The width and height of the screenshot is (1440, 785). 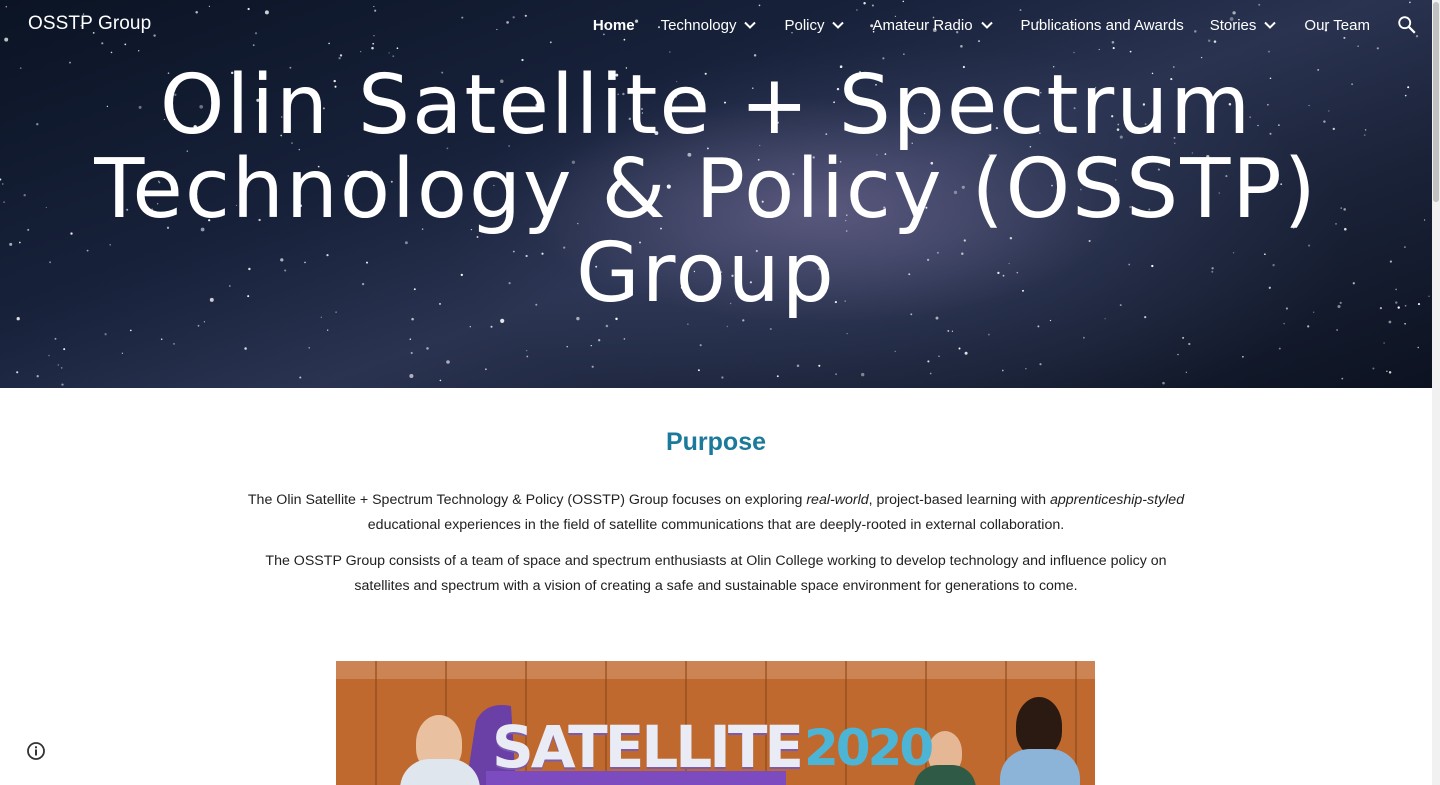 What do you see at coordinates (706, 273) in the screenshot?
I see `hero-title-line: Group` at bounding box center [706, 273].